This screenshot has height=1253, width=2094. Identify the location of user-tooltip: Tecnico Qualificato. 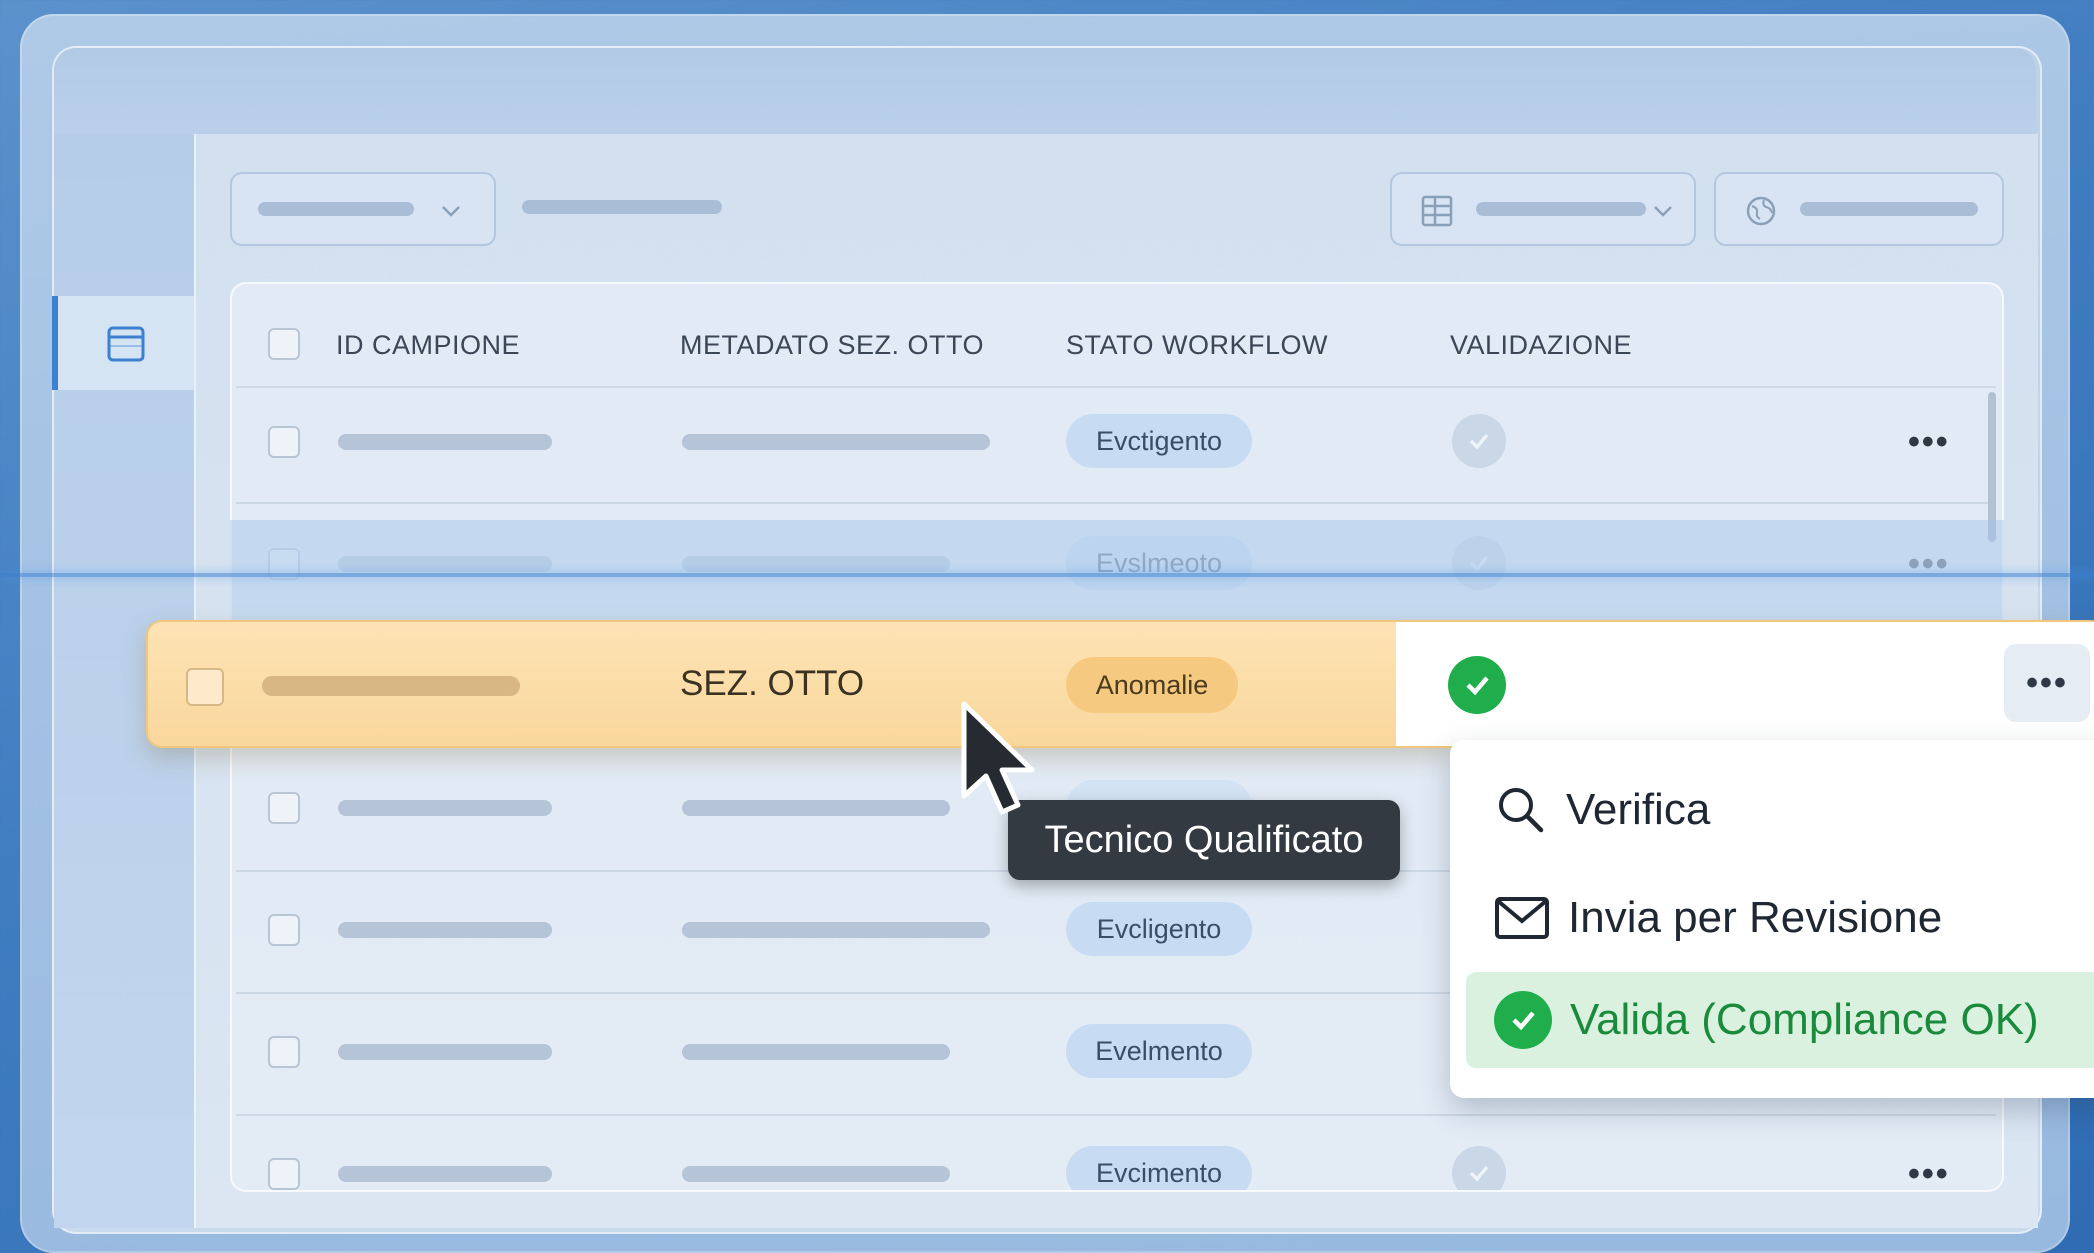
(1204, 840).